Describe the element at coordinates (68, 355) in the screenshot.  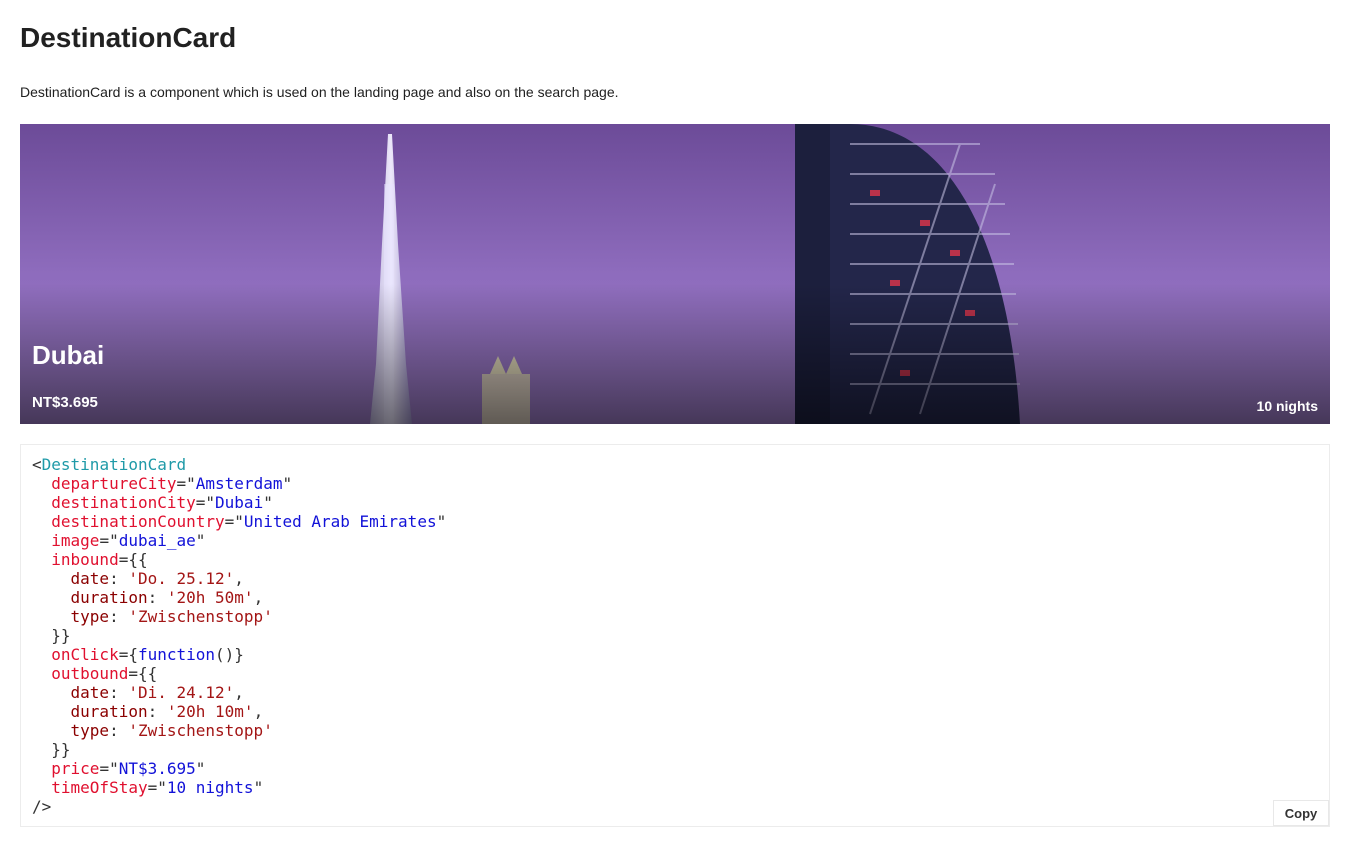
I see `destination-city: Dubai` at that location.